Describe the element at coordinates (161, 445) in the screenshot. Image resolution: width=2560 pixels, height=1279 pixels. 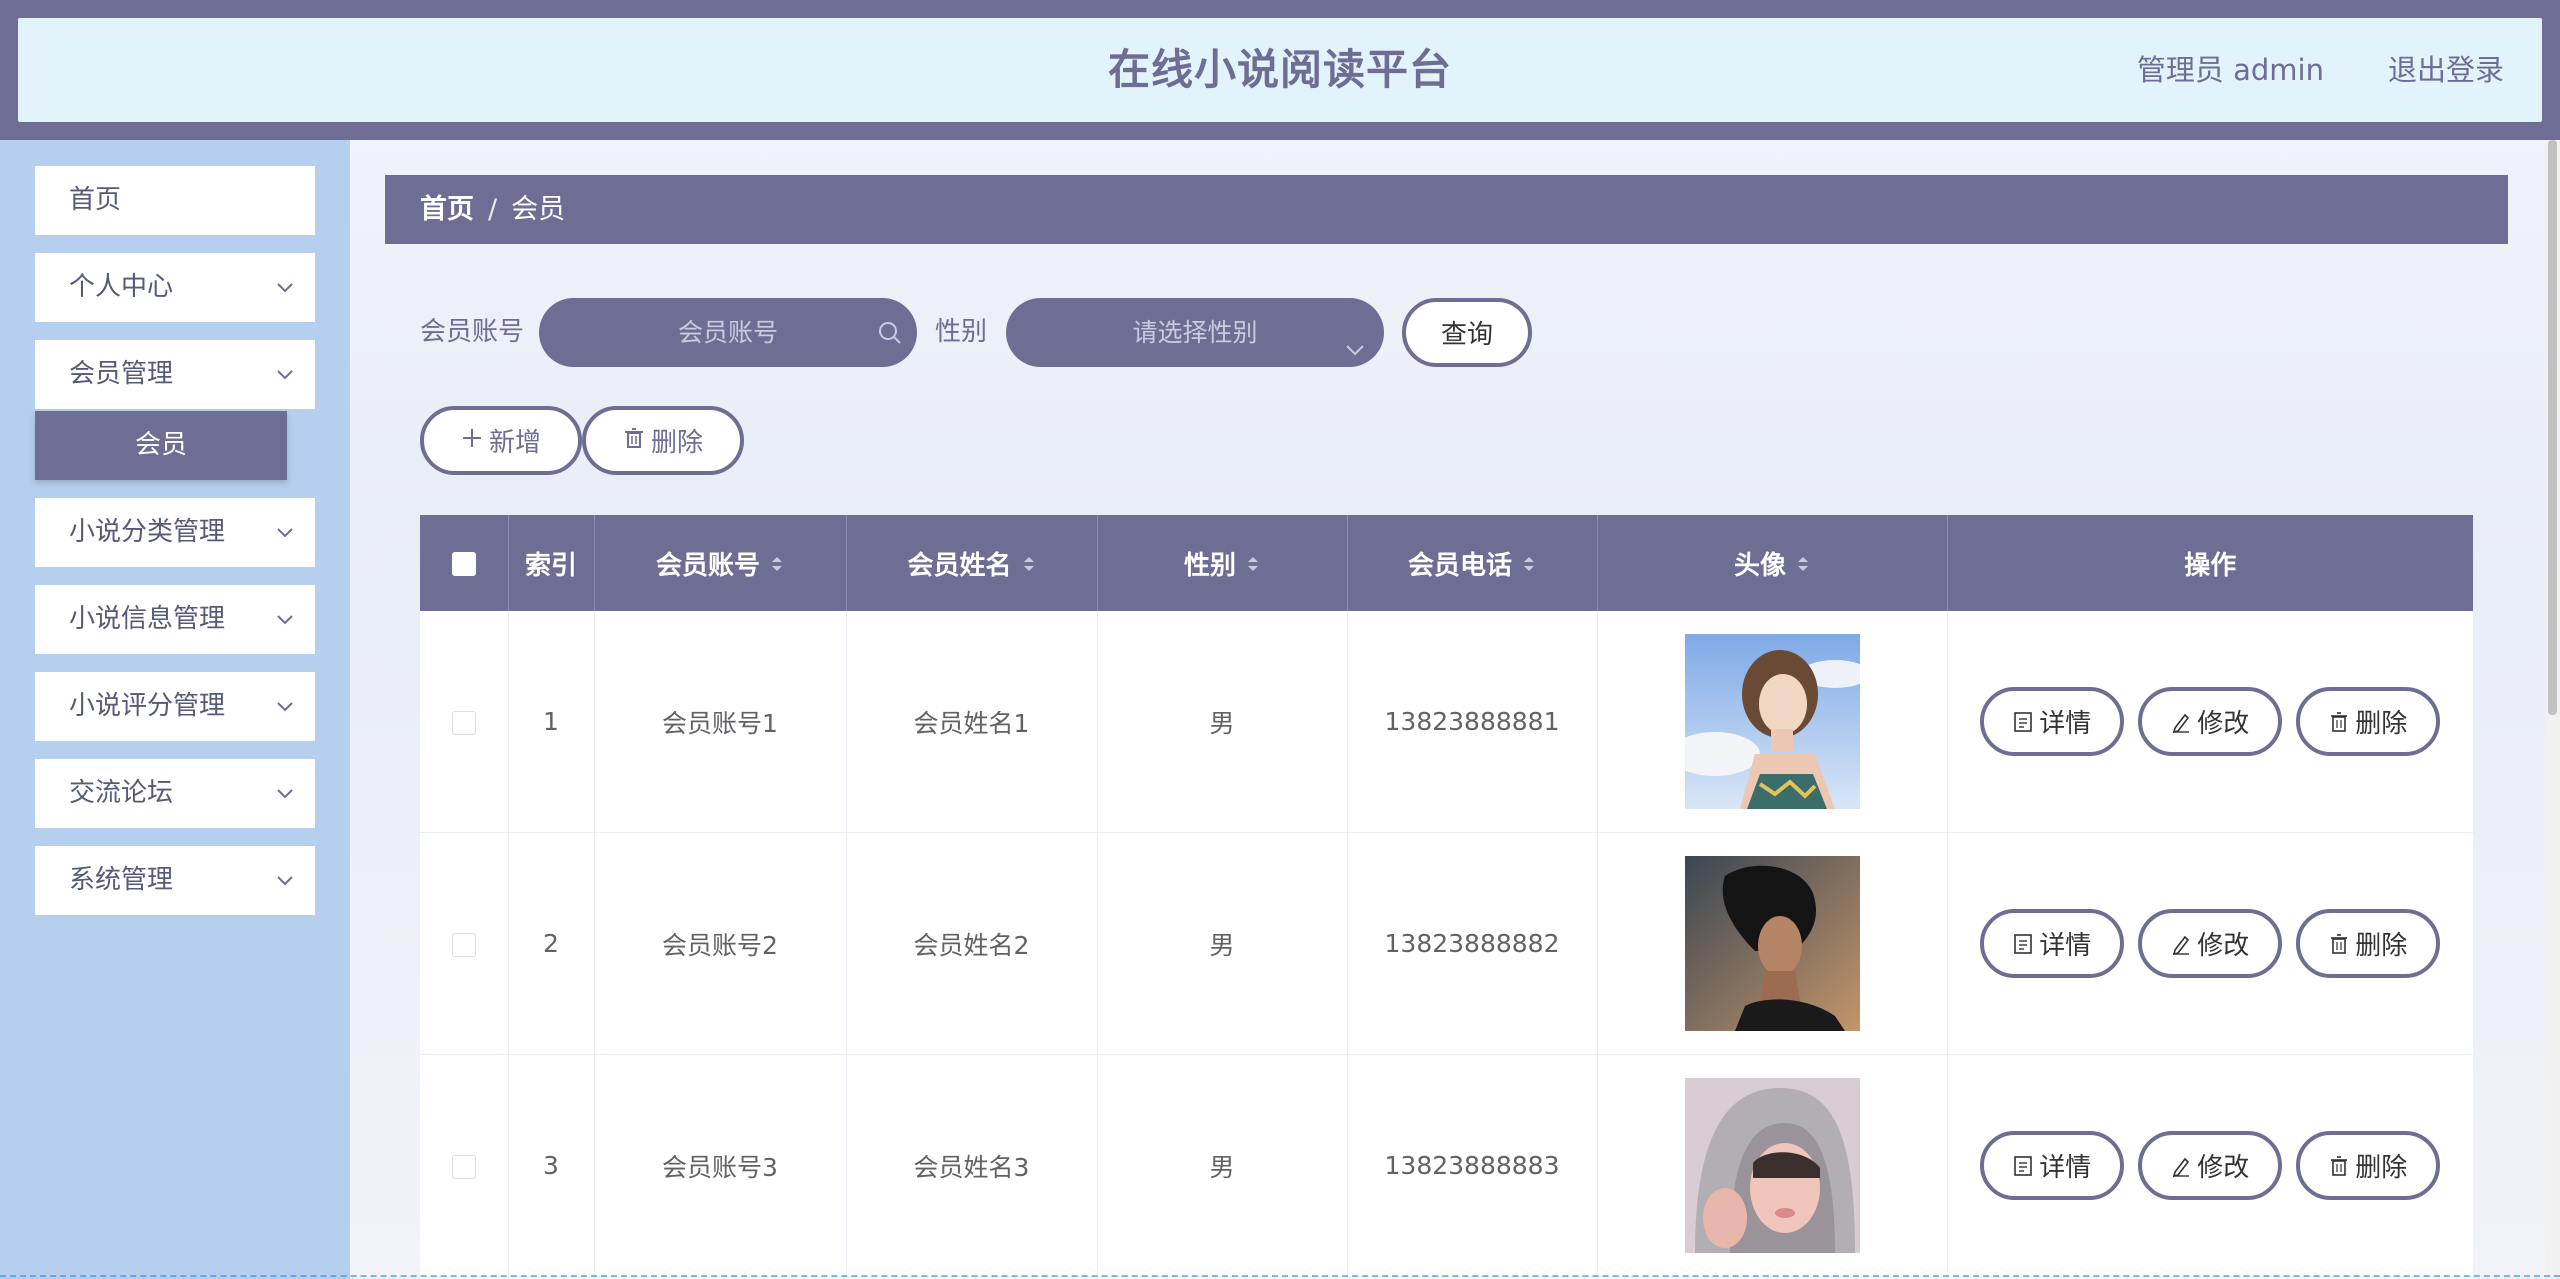
I see `sidebar-subitem-member: 会员` at that location.